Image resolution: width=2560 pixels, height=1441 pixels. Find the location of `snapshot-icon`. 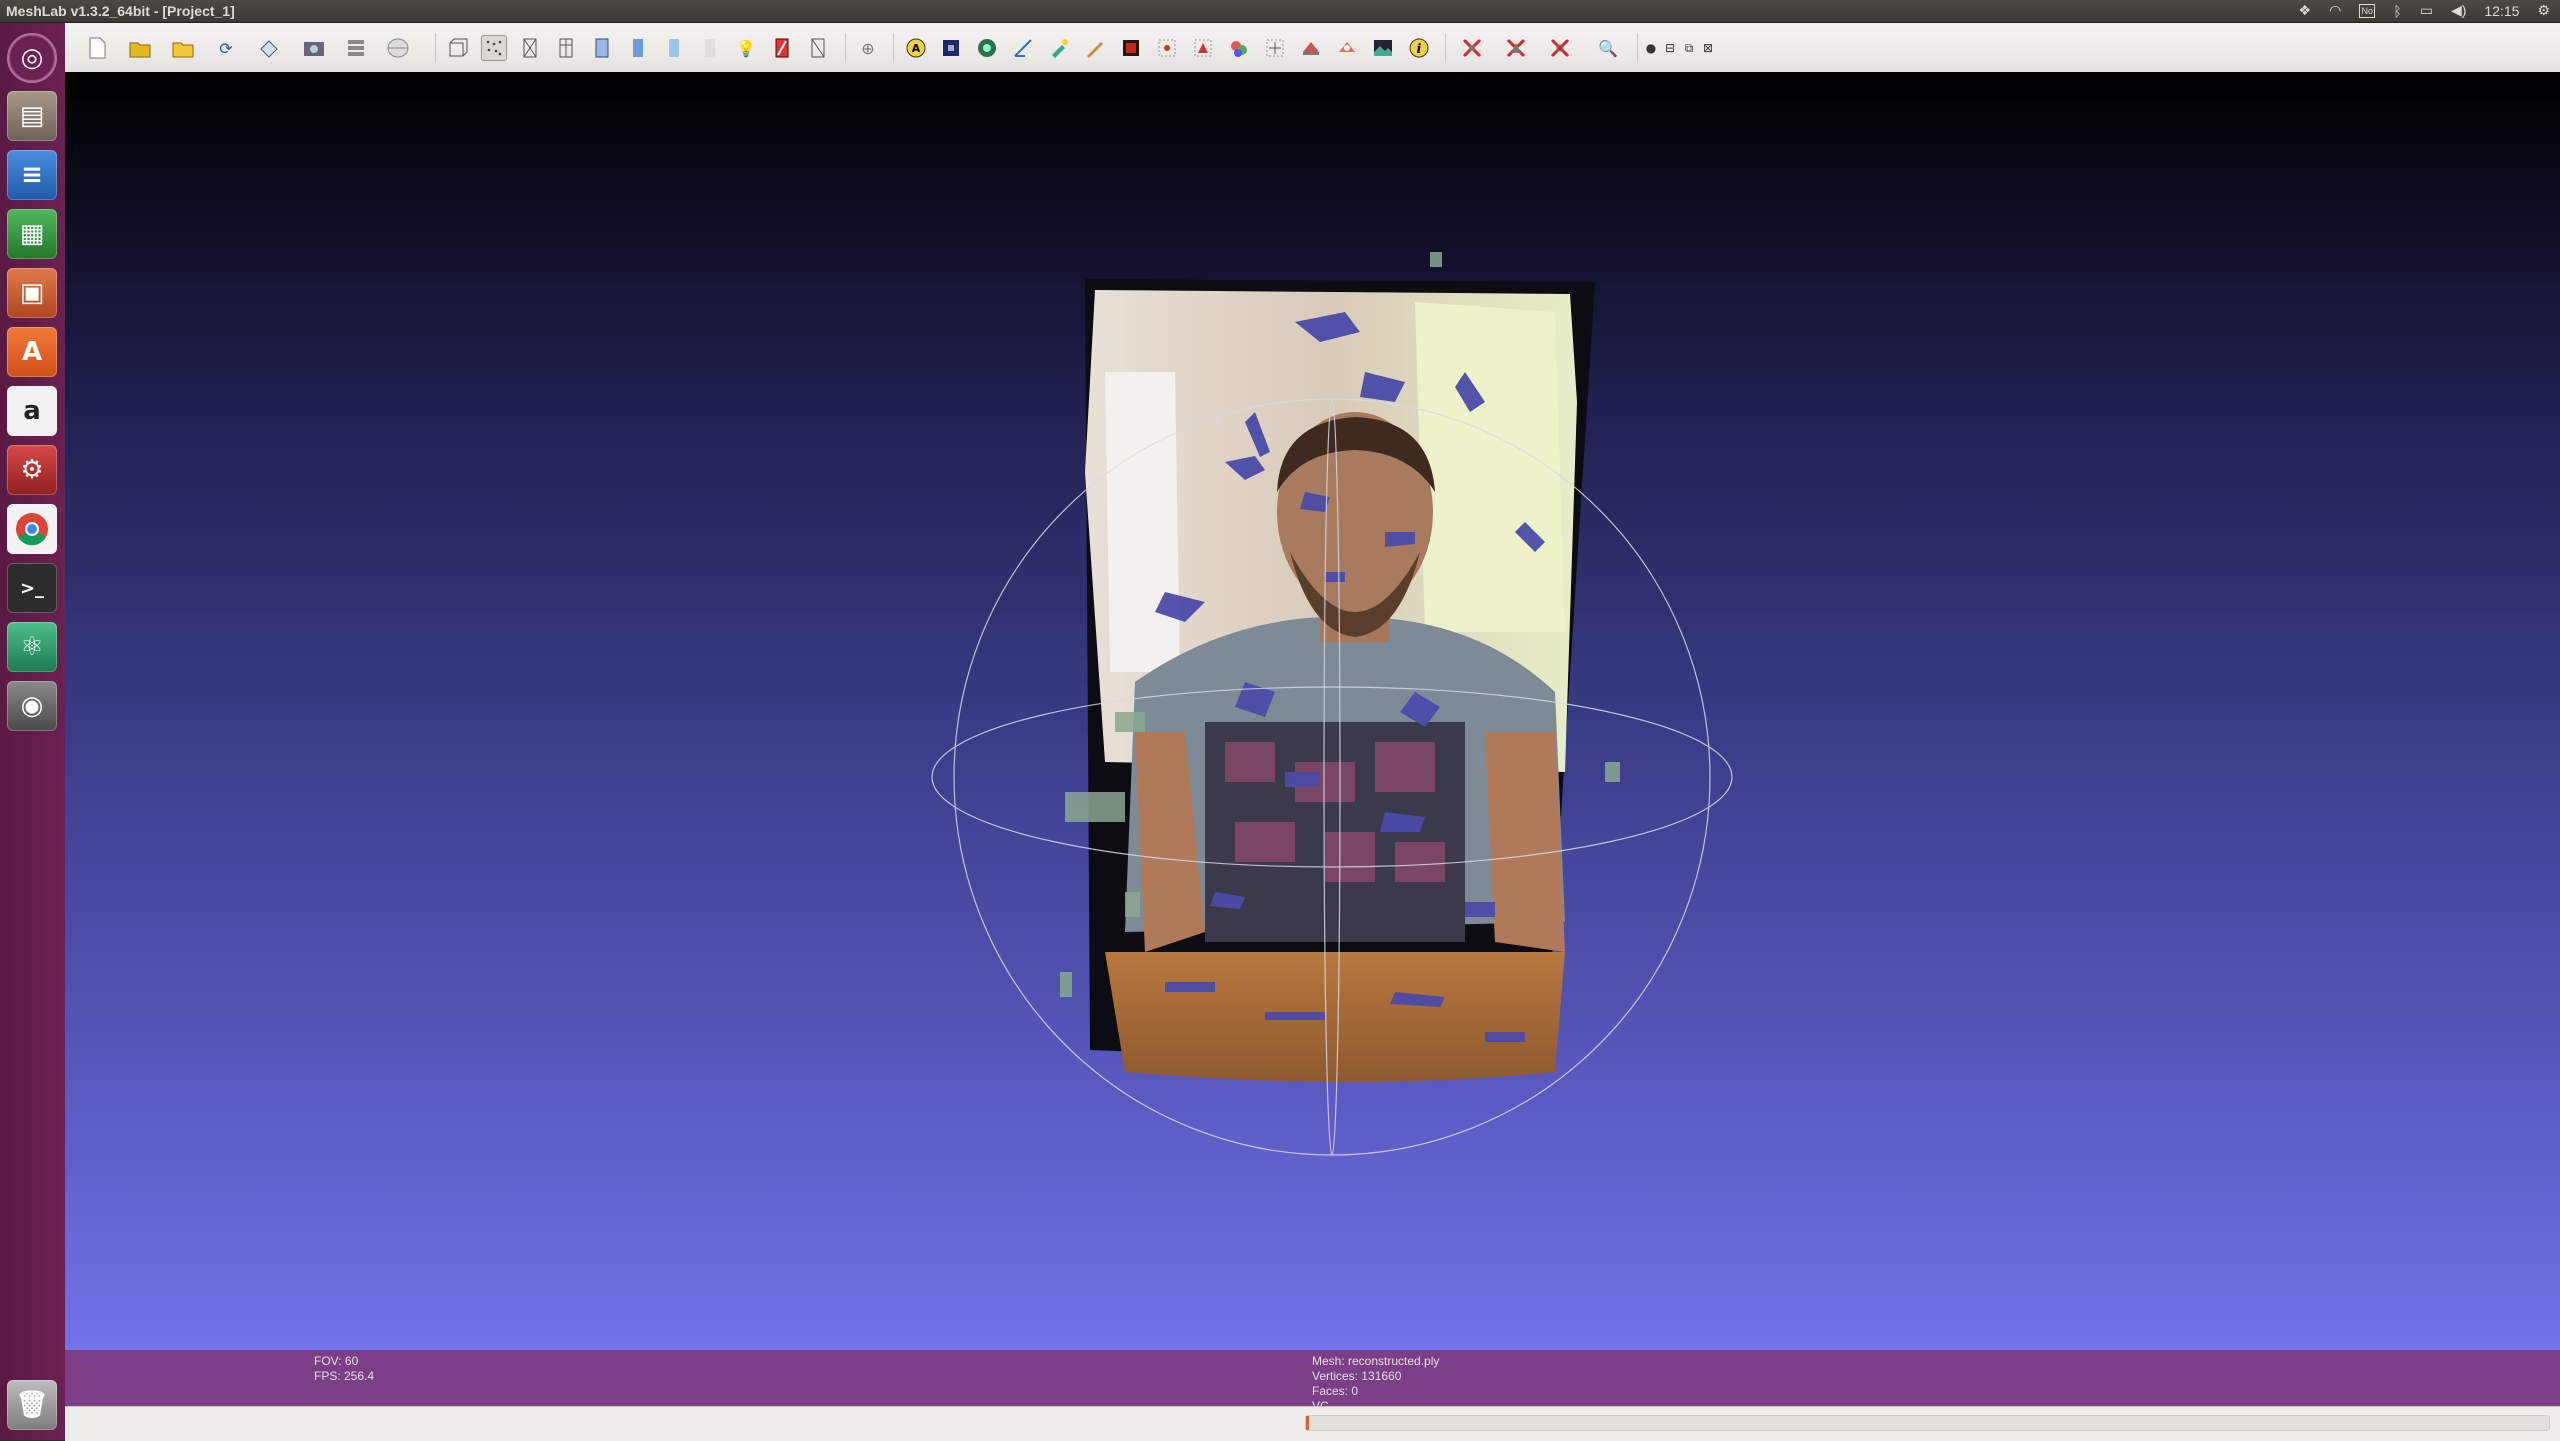

snapshot-icon is located at coordinates (314, 48).